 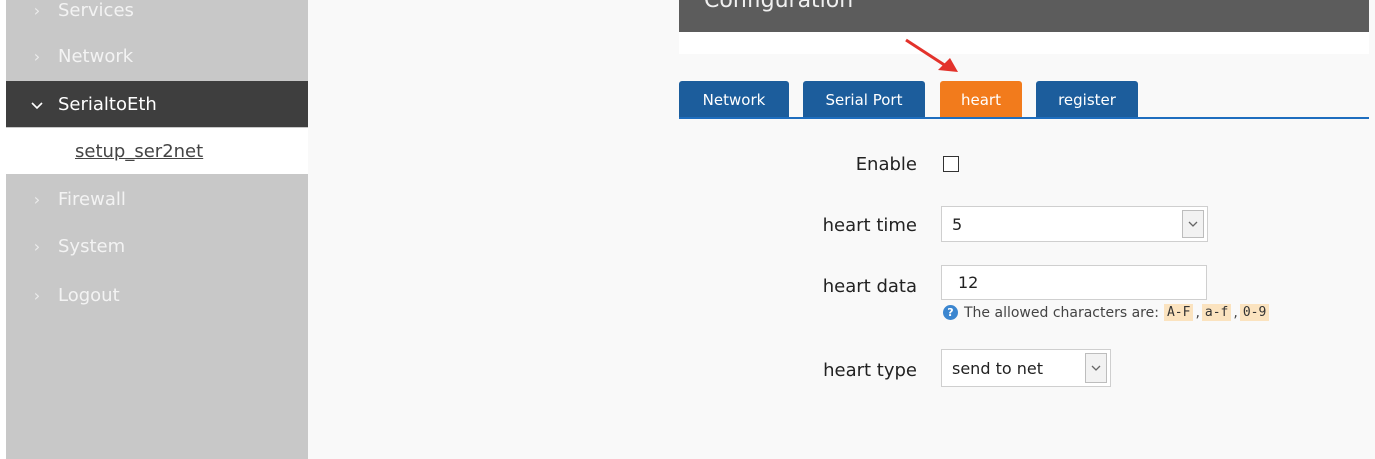 What do you see at coordinates (870, 370) in the screenshot?
I see `heart-type-label: heart type` at bounding box center [870, 370].